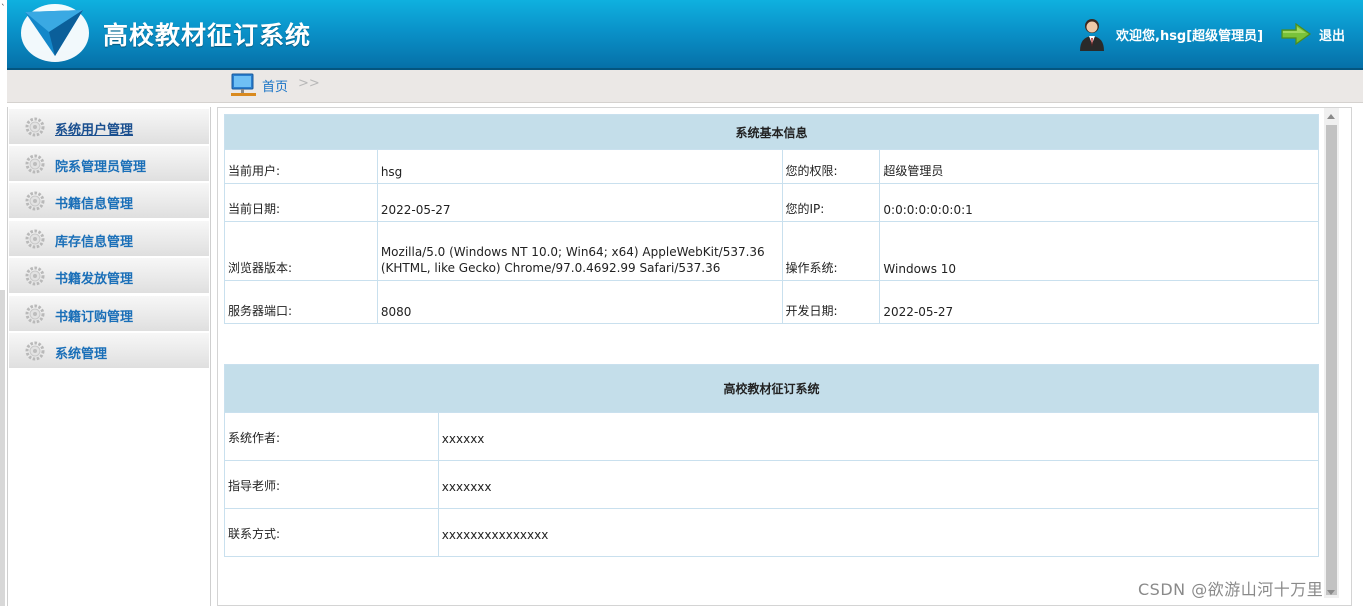 This screenshot has height=606, width=1363. I want to click on current-user-label: 当前用户:, so click(301, 166).